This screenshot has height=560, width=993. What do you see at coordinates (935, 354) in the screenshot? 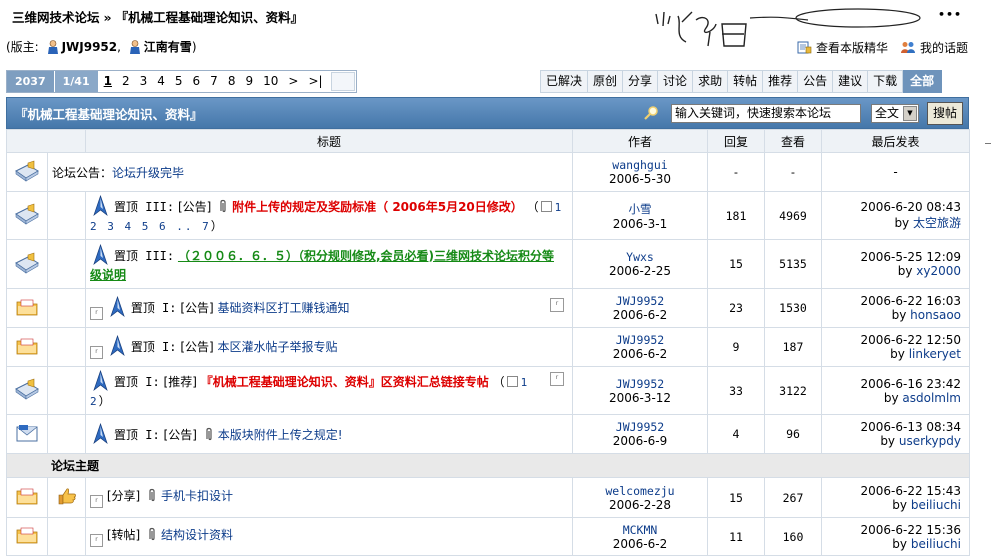
I see `last-post-user: linkeryet` at bounding box center [935, 354].